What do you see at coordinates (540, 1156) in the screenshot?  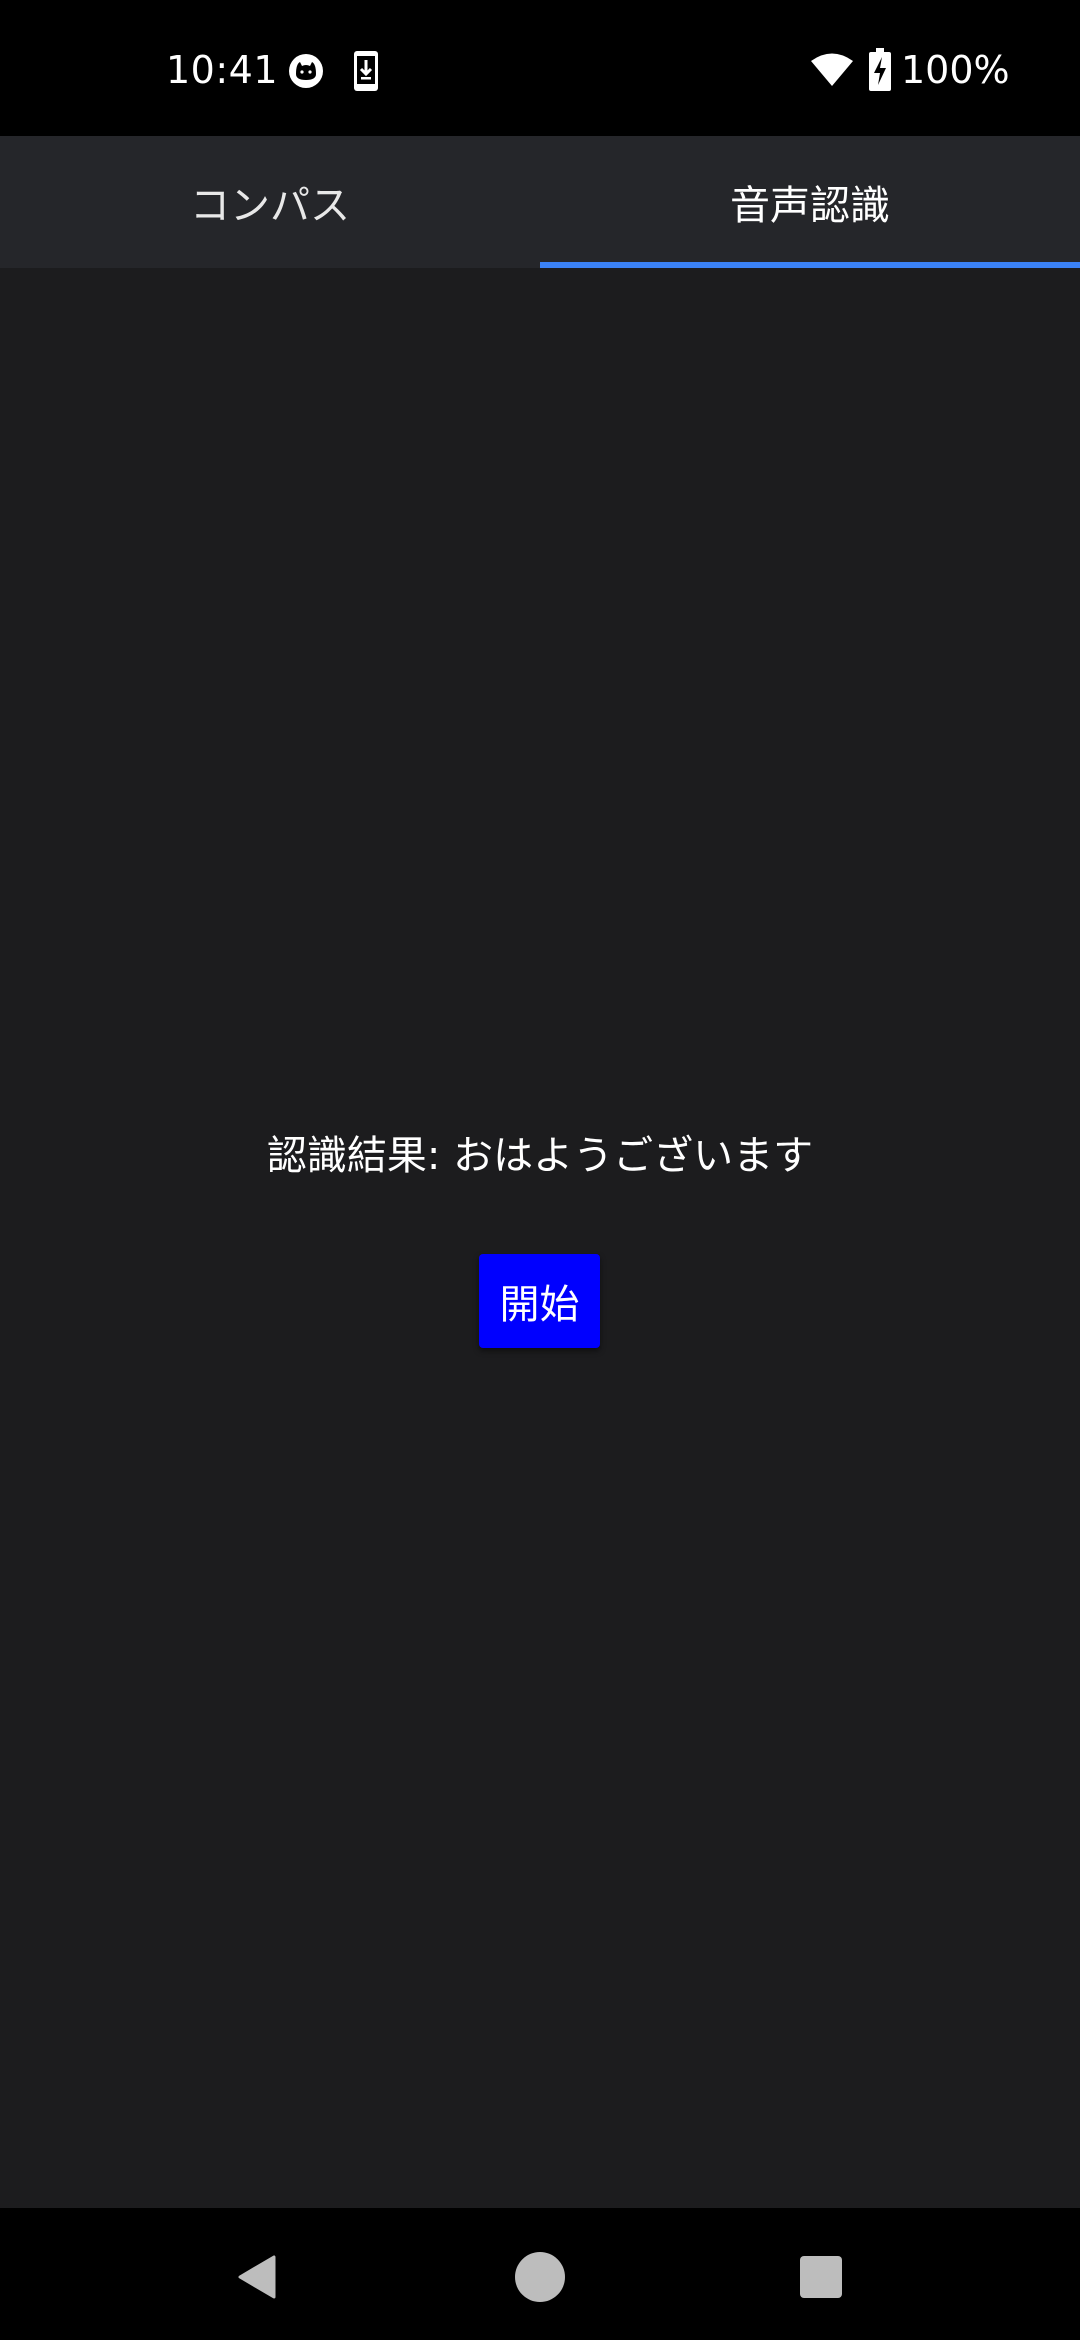 I see `recognition-result-text: 認識結果: おはようございます` at bounding box center [540, 1156].